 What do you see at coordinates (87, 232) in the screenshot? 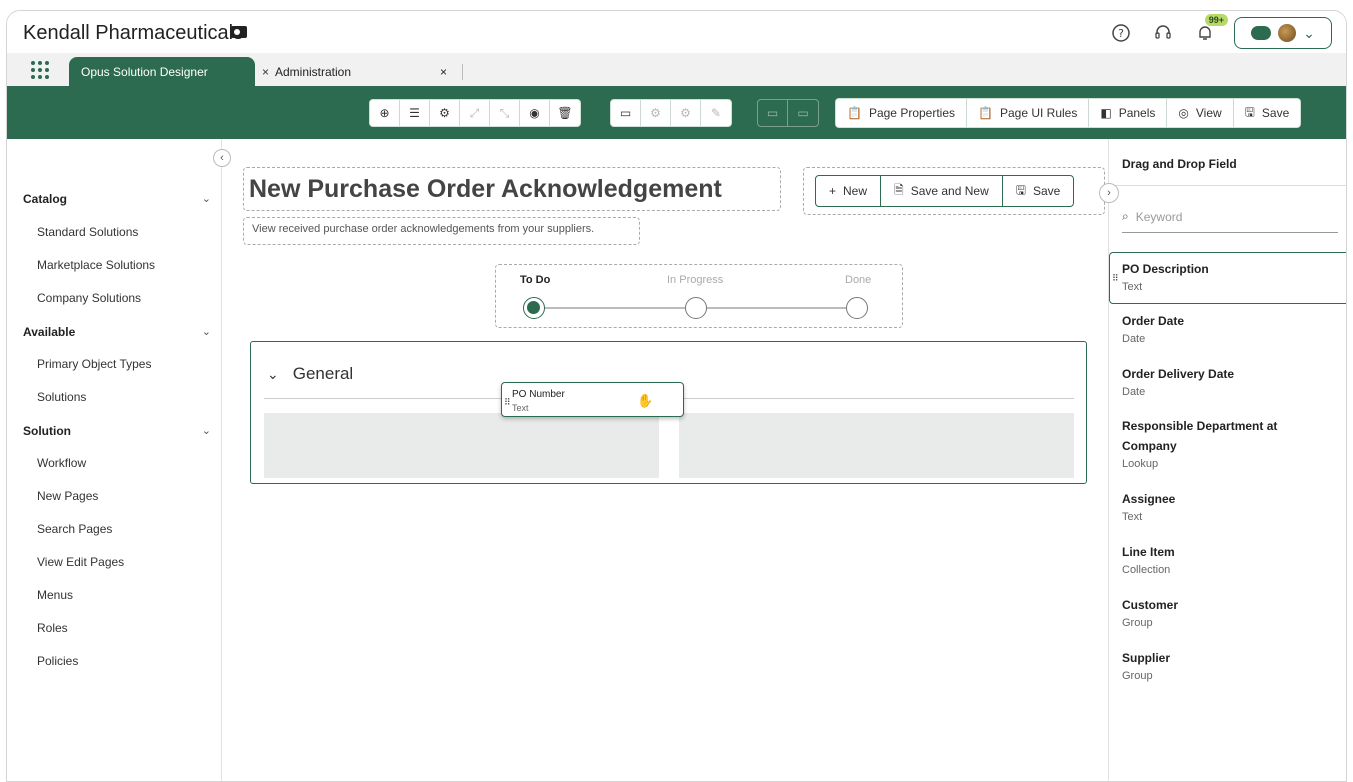
I see `nav-item-standard-solutions: Standard Solutions` at bounding box center [87, 232].